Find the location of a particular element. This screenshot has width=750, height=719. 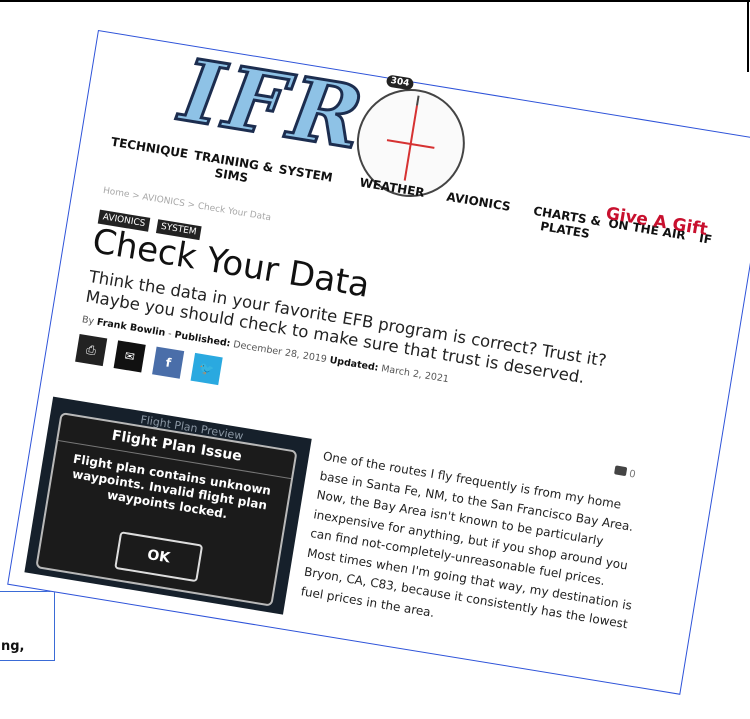

byline-prefix: By is located at coordinates (88, 321).